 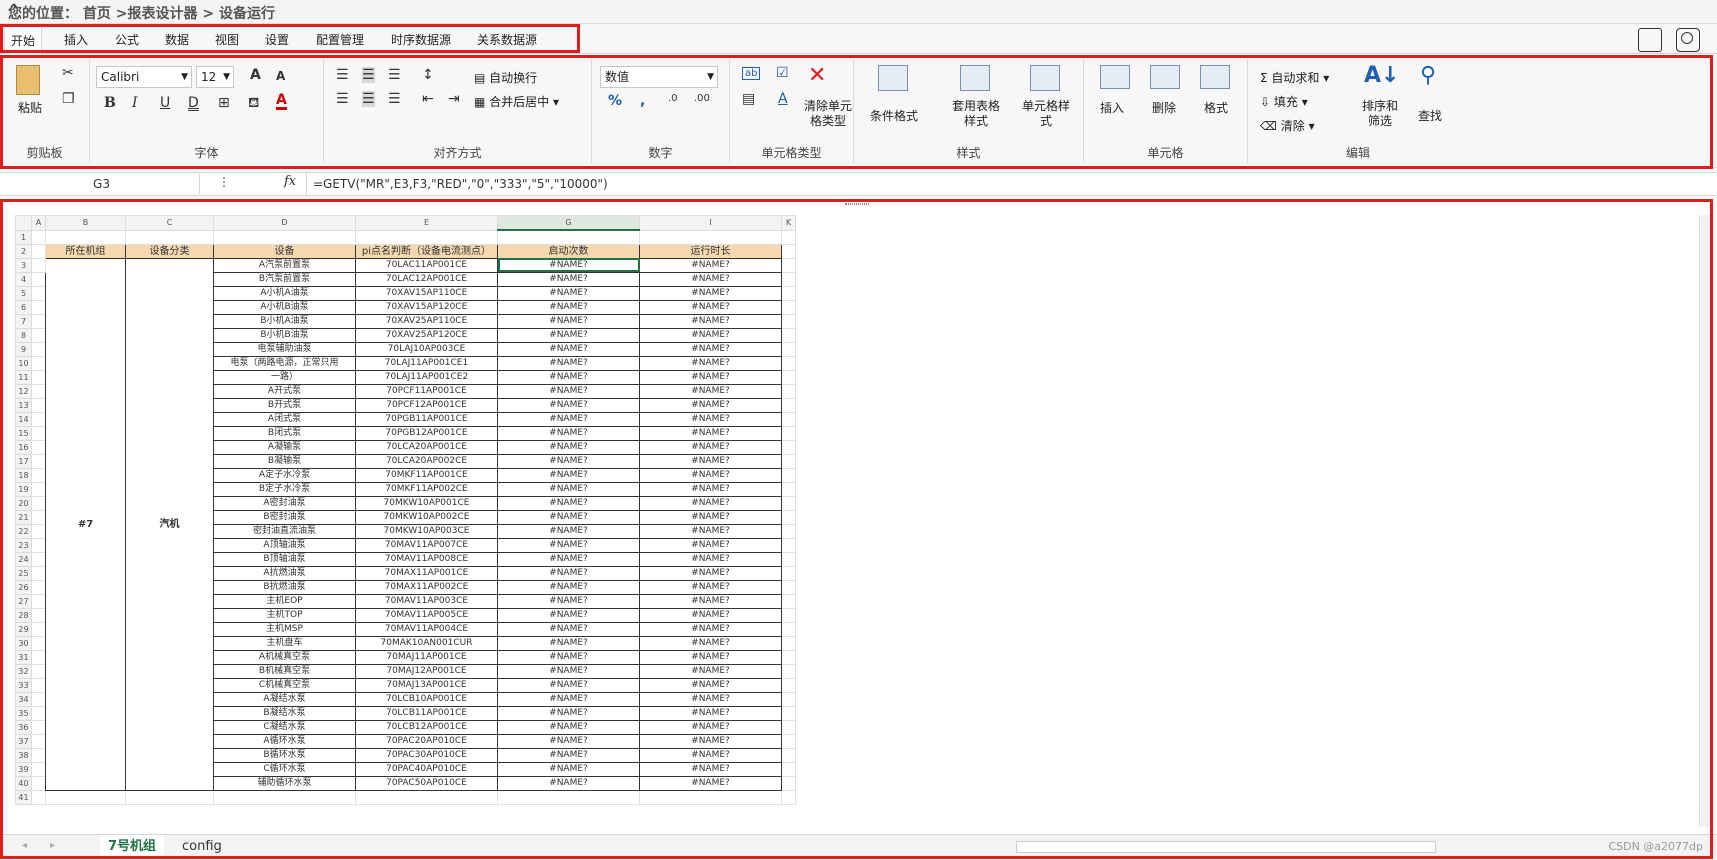 I want to click on row-number: 37, so click(x=23, y=741).